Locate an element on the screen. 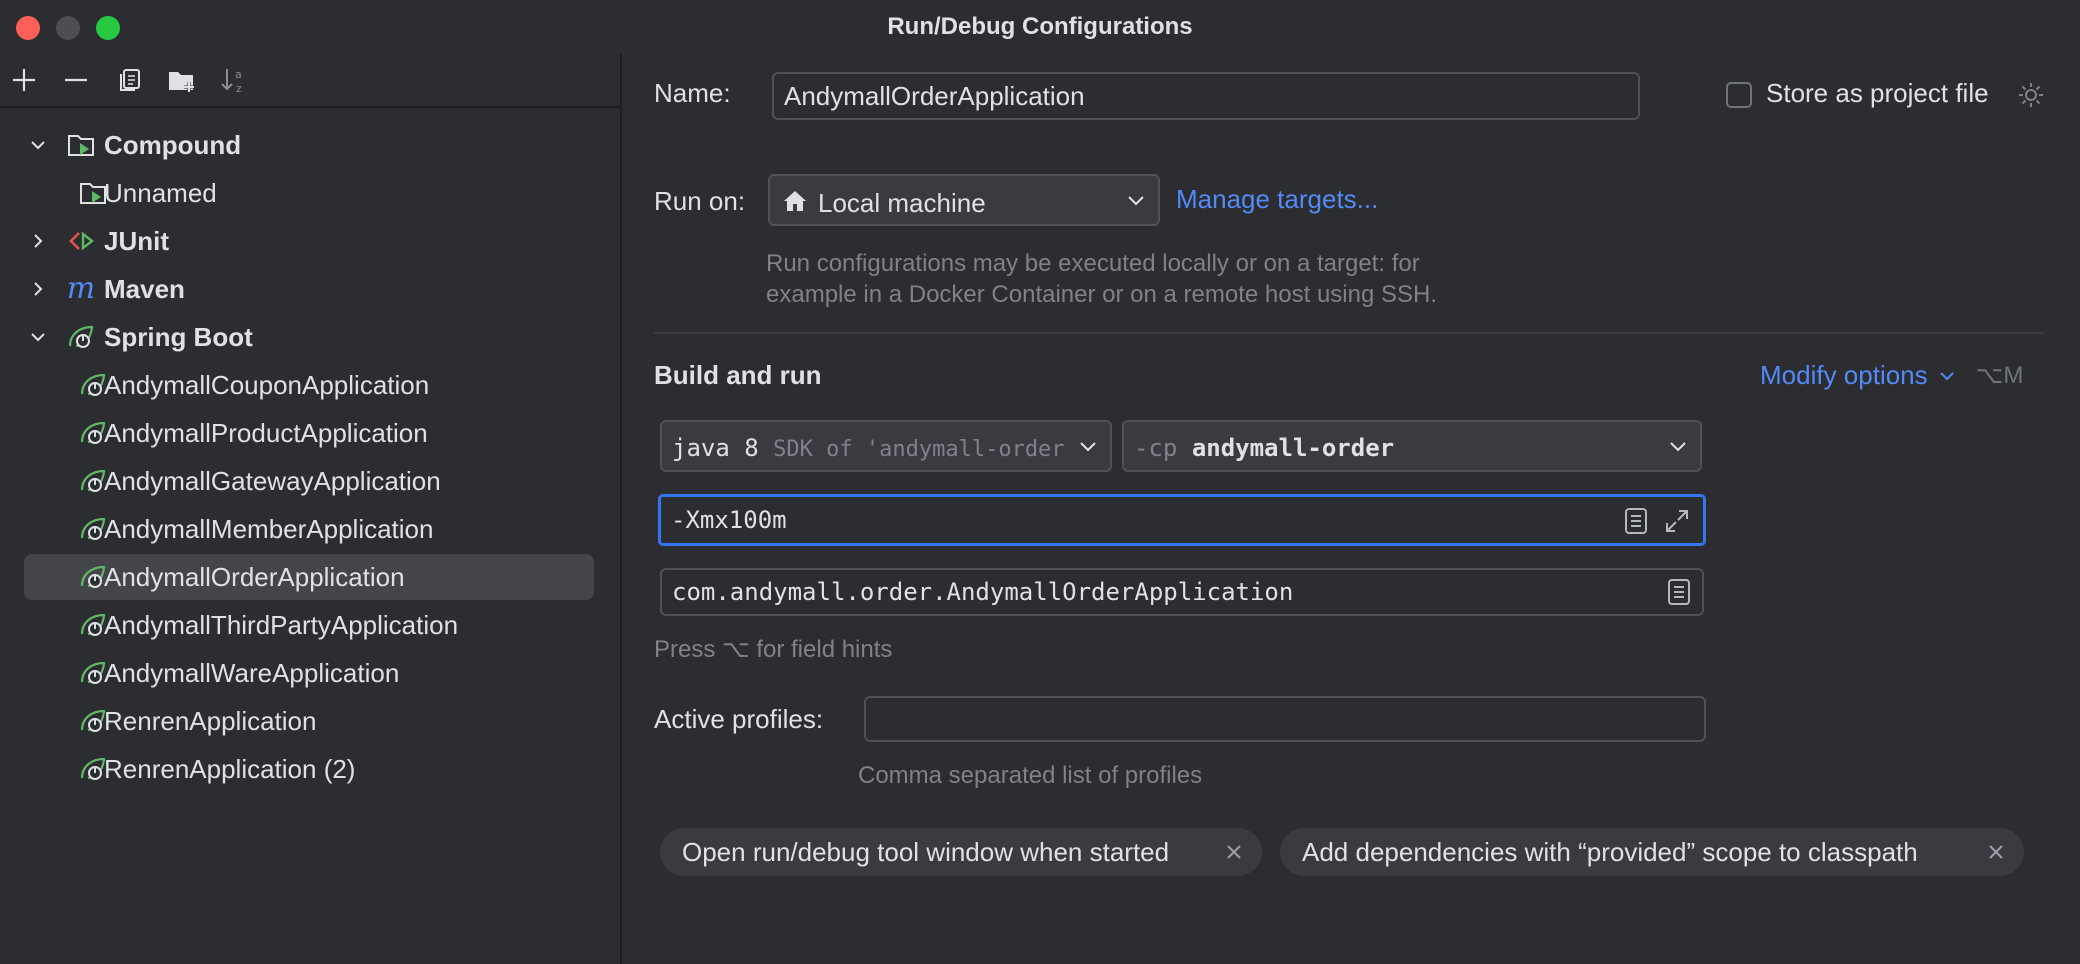 This screenshot has height=964, width=2080. sort-alphabetically-icon: az is located at coordinates (234, 80).